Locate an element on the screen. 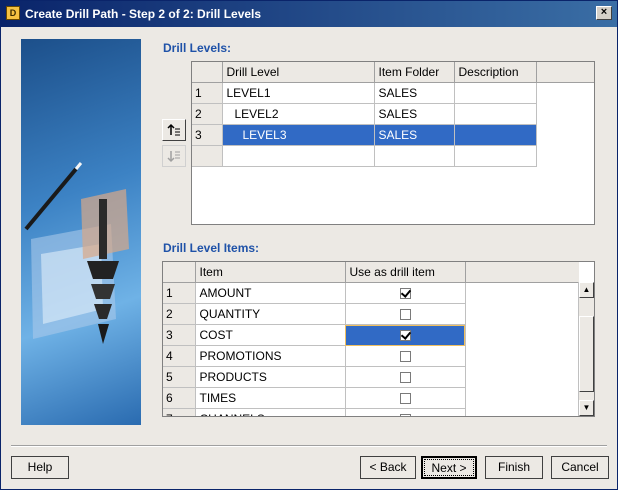 The height and width of the screenshot is (490, 618). cancel-button: Cancel is located at coordinates (580, 467).